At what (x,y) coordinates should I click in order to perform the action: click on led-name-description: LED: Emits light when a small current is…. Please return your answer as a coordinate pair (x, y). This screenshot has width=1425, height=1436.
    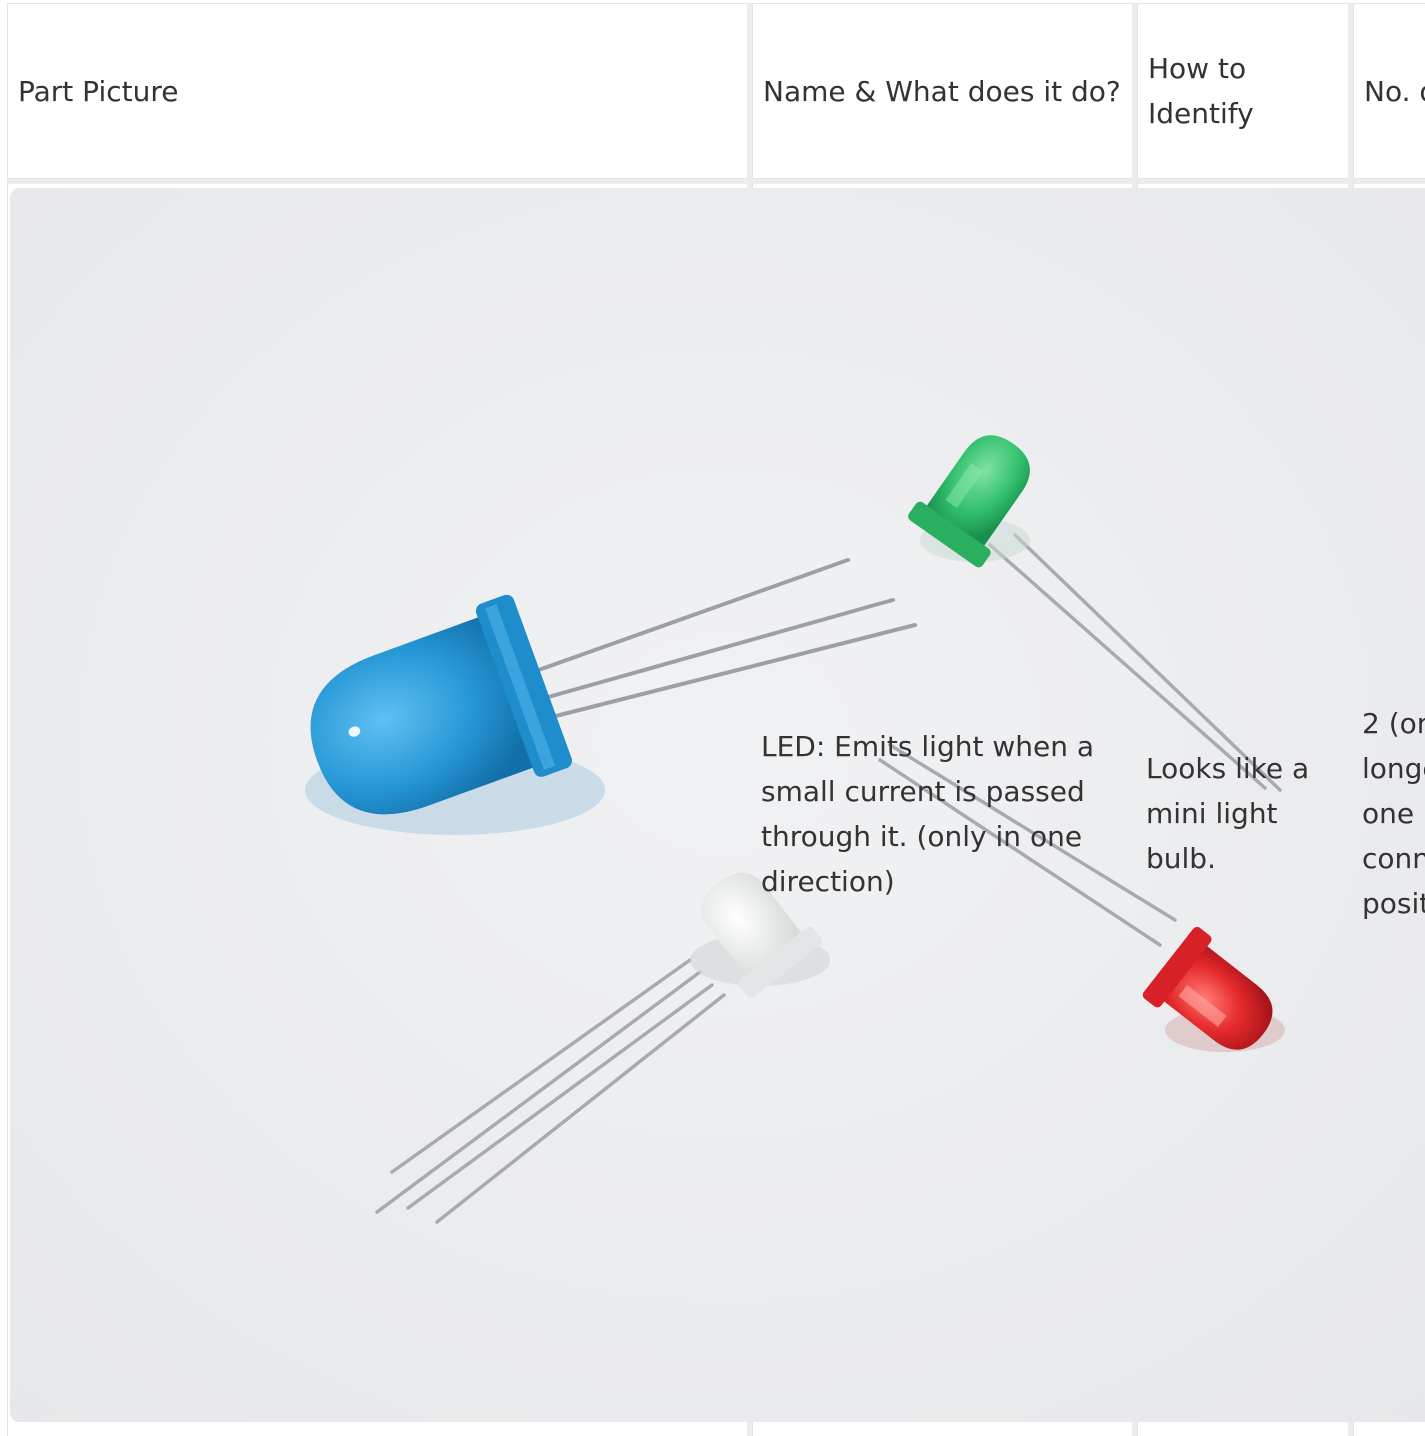
    Looking at the image, I should click on (928, 814).